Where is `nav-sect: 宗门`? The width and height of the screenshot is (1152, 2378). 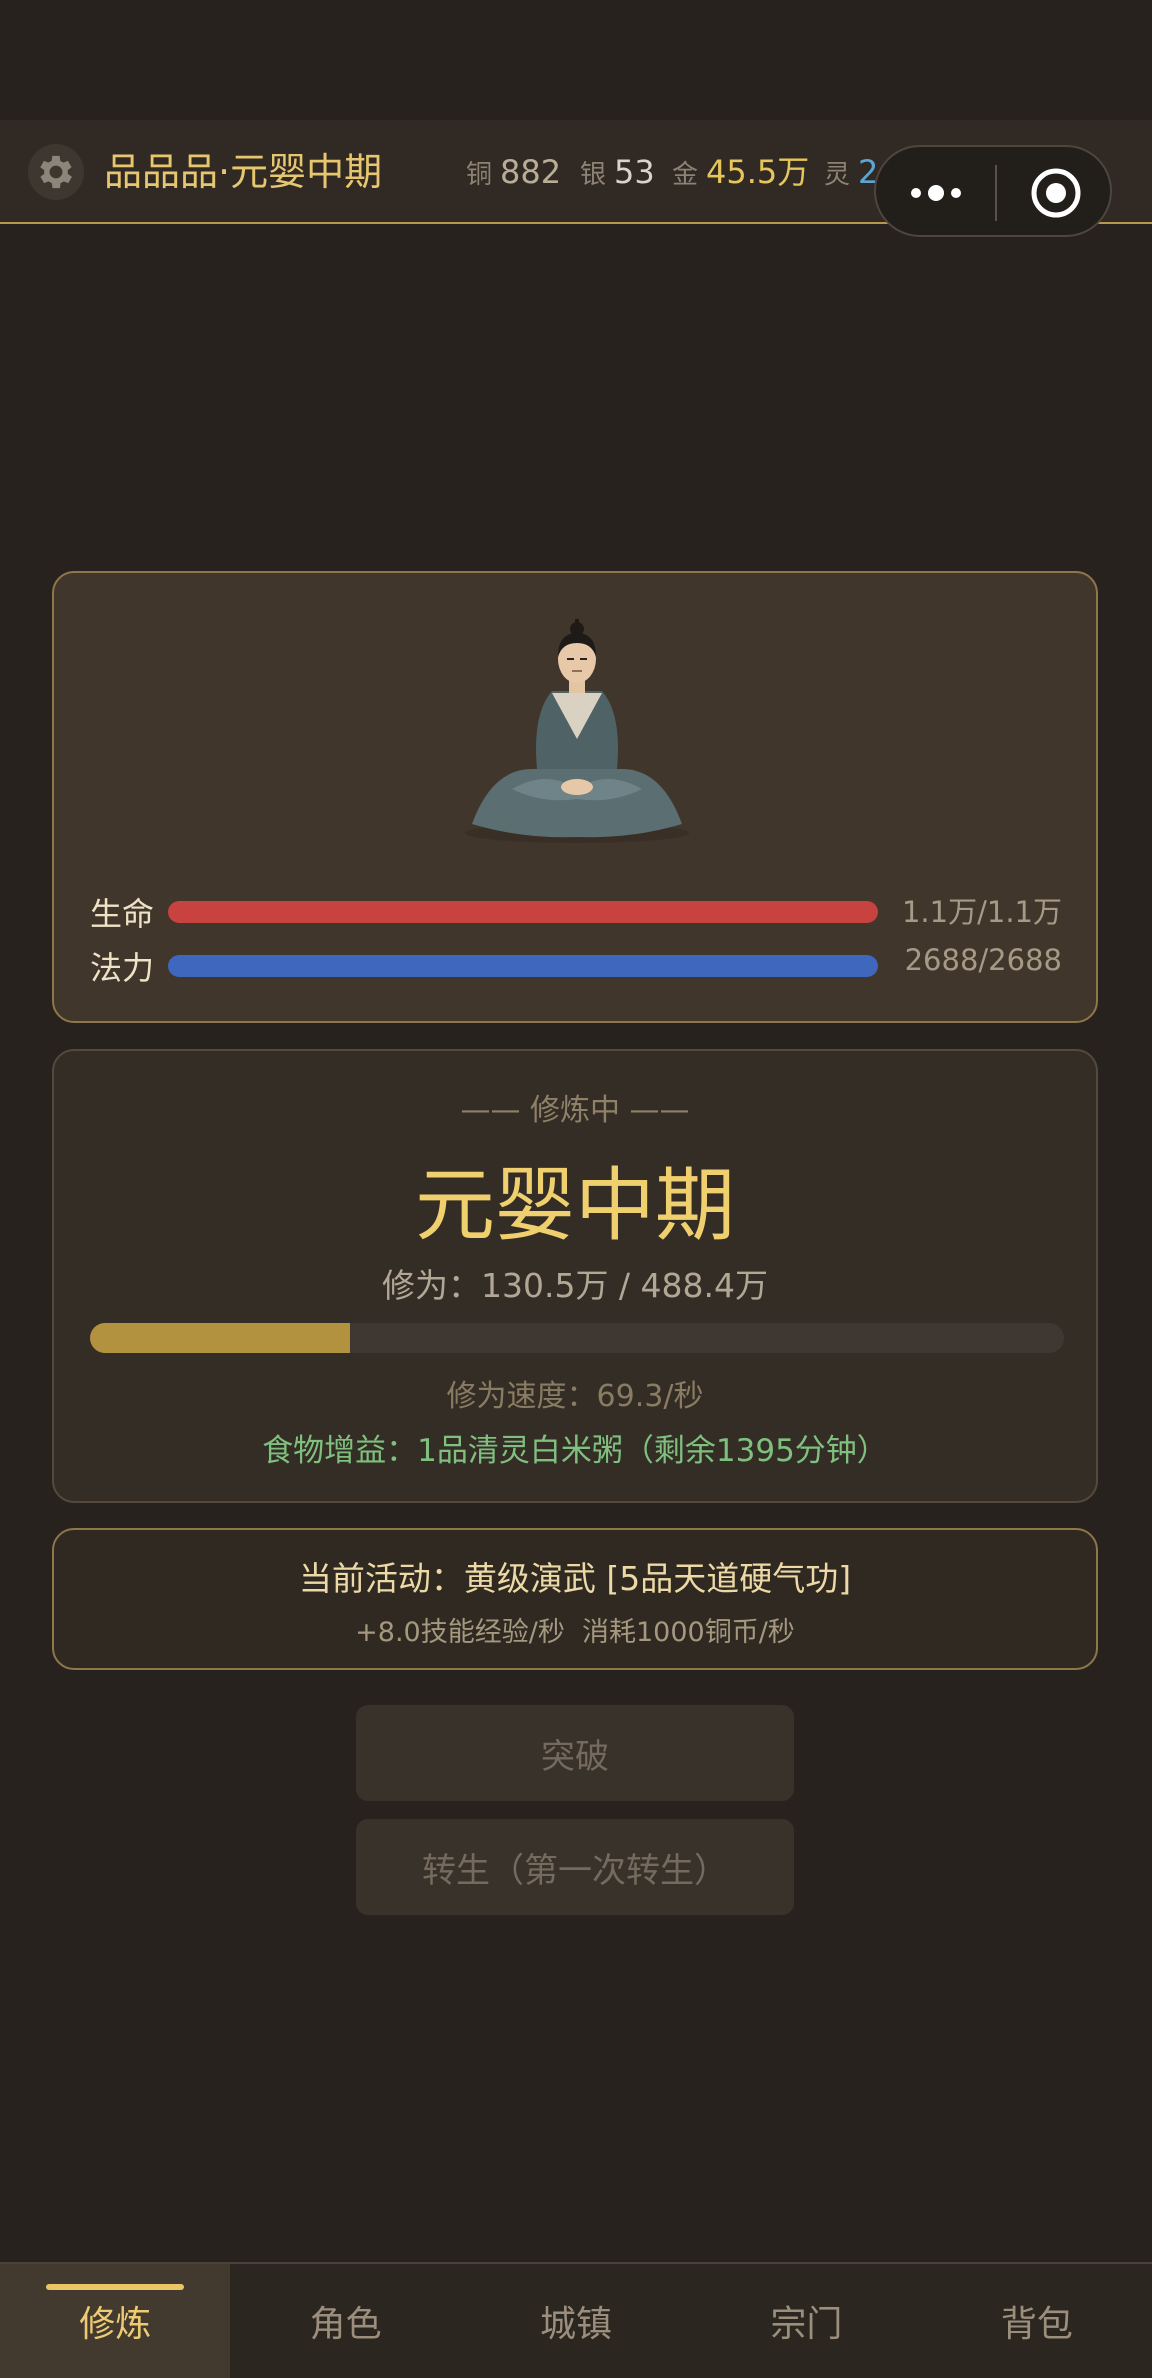
nav-sect: 宗门 is located at coordinates (806, 2321).